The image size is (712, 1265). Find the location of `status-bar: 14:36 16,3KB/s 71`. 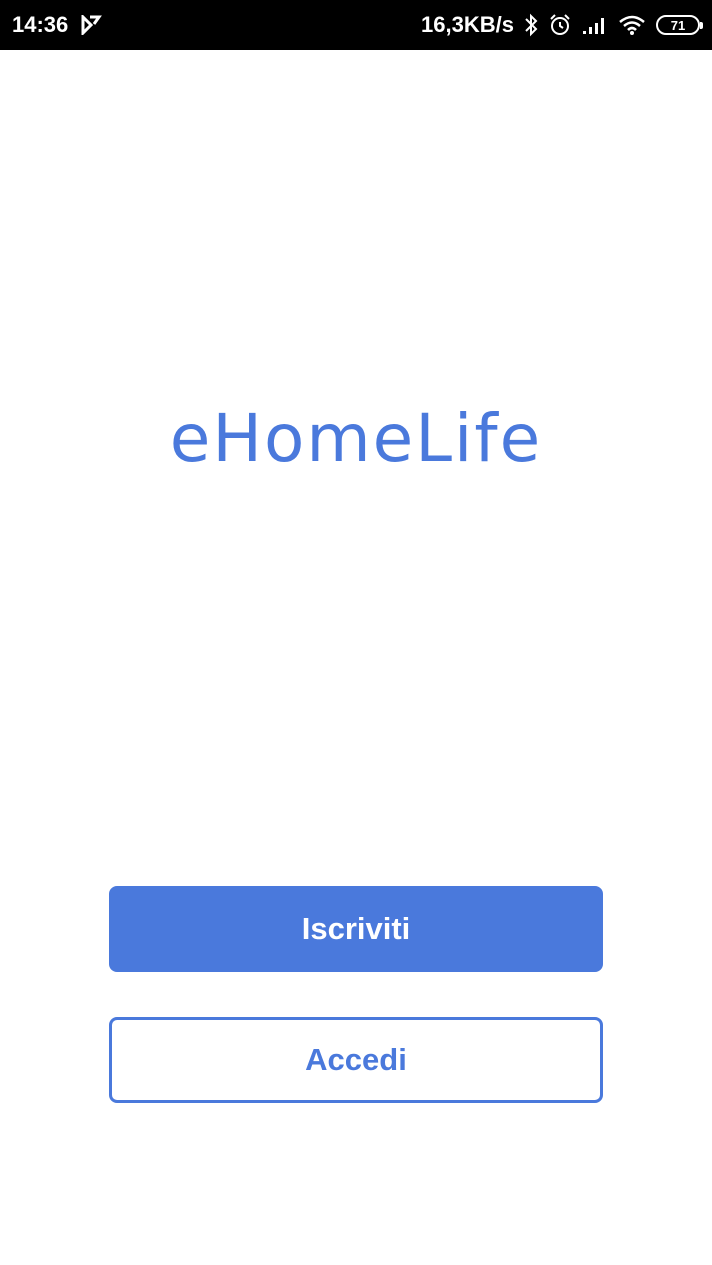

status-bar: 14:36 16,3KB/s 71 is located at coordinates (356, 25).